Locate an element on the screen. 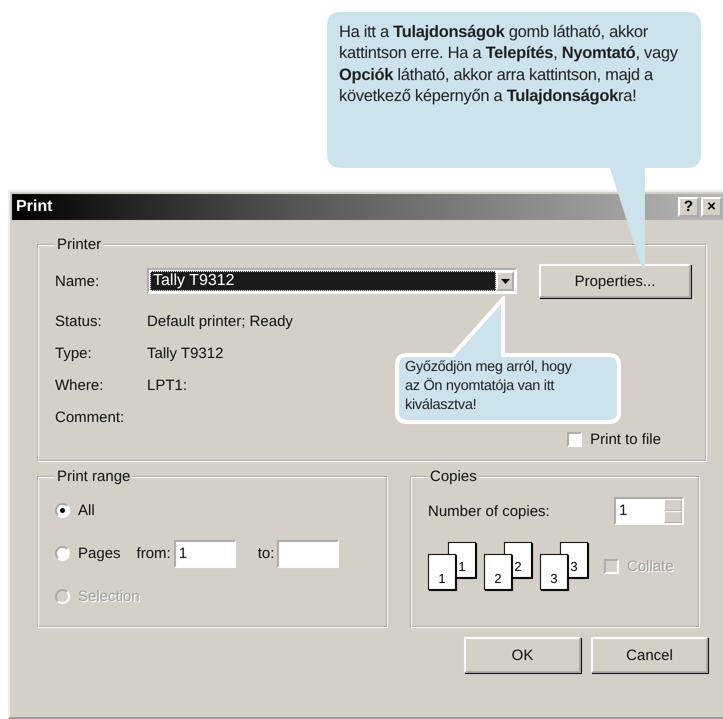  page-sheet: 2 is located at coordinates (498, 572).